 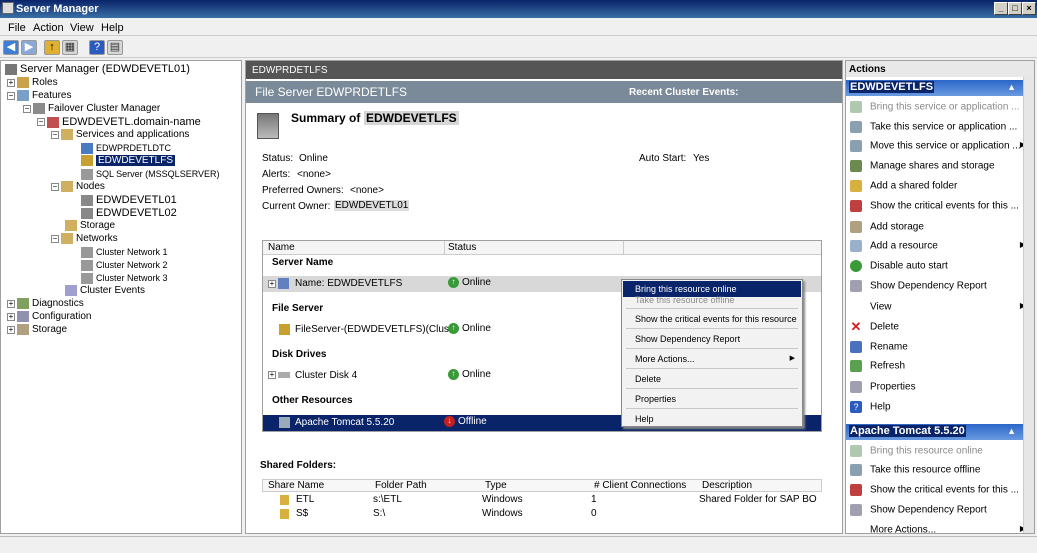 What do you see at coordinates (70, 47) in the screenshot?
I see `show-hide-tree-icon: ▦` at bounding box center [70, 47].